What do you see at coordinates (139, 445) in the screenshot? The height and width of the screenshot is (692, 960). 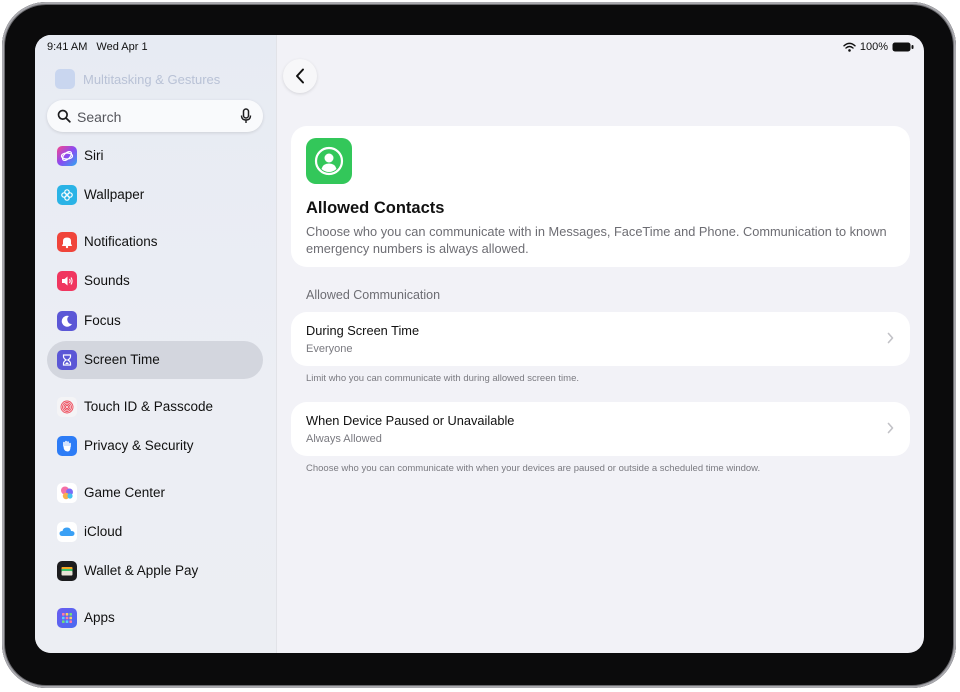 I see `sidebar-item-label: Privacy & Security` at bounding box center [139, 445].